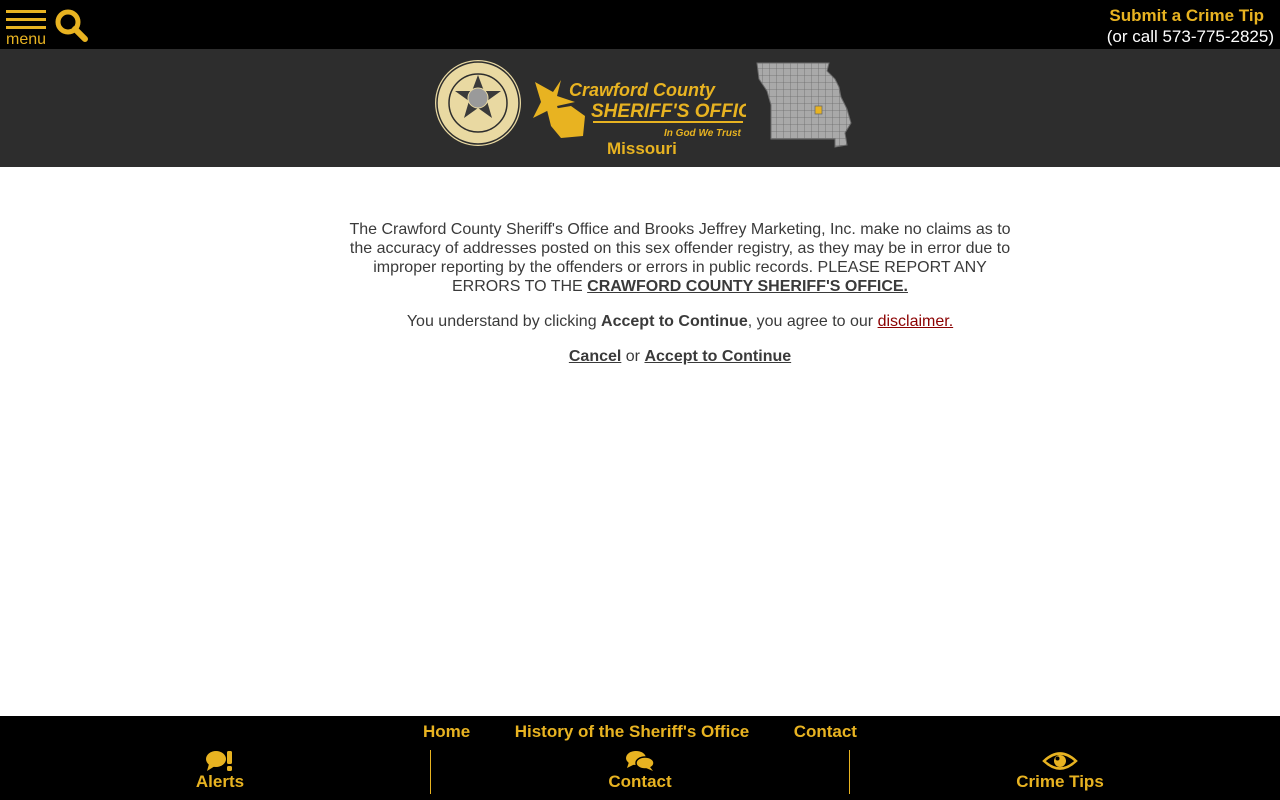 The height and width of the screenshot is (800, 1280). Describe the element at coordinates (642, 90) in the screenshot. I see `logo-line1: Crawford County` at that location.